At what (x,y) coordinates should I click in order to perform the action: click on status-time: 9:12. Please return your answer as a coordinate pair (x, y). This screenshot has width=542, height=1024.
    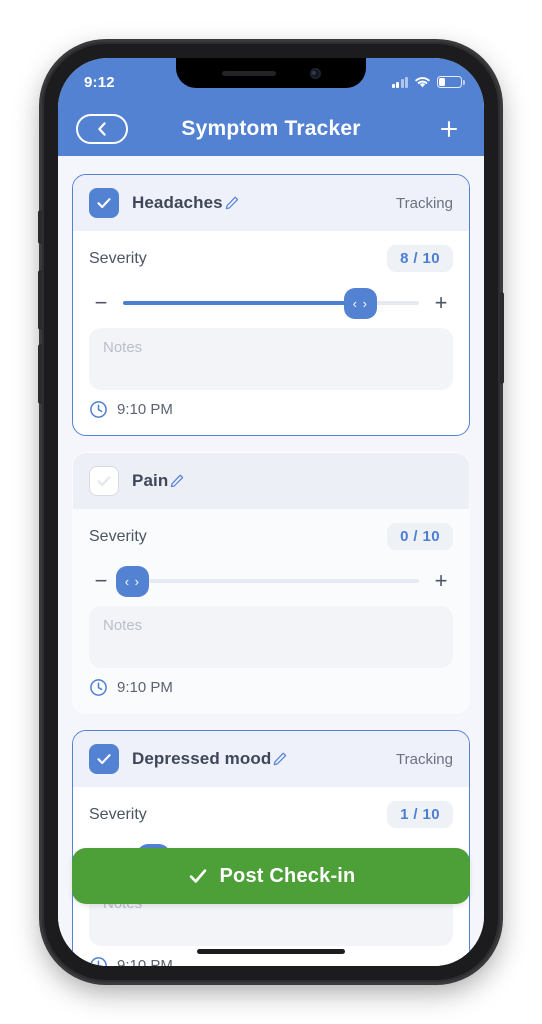
    Looking at the image, I should click on (99, 82).